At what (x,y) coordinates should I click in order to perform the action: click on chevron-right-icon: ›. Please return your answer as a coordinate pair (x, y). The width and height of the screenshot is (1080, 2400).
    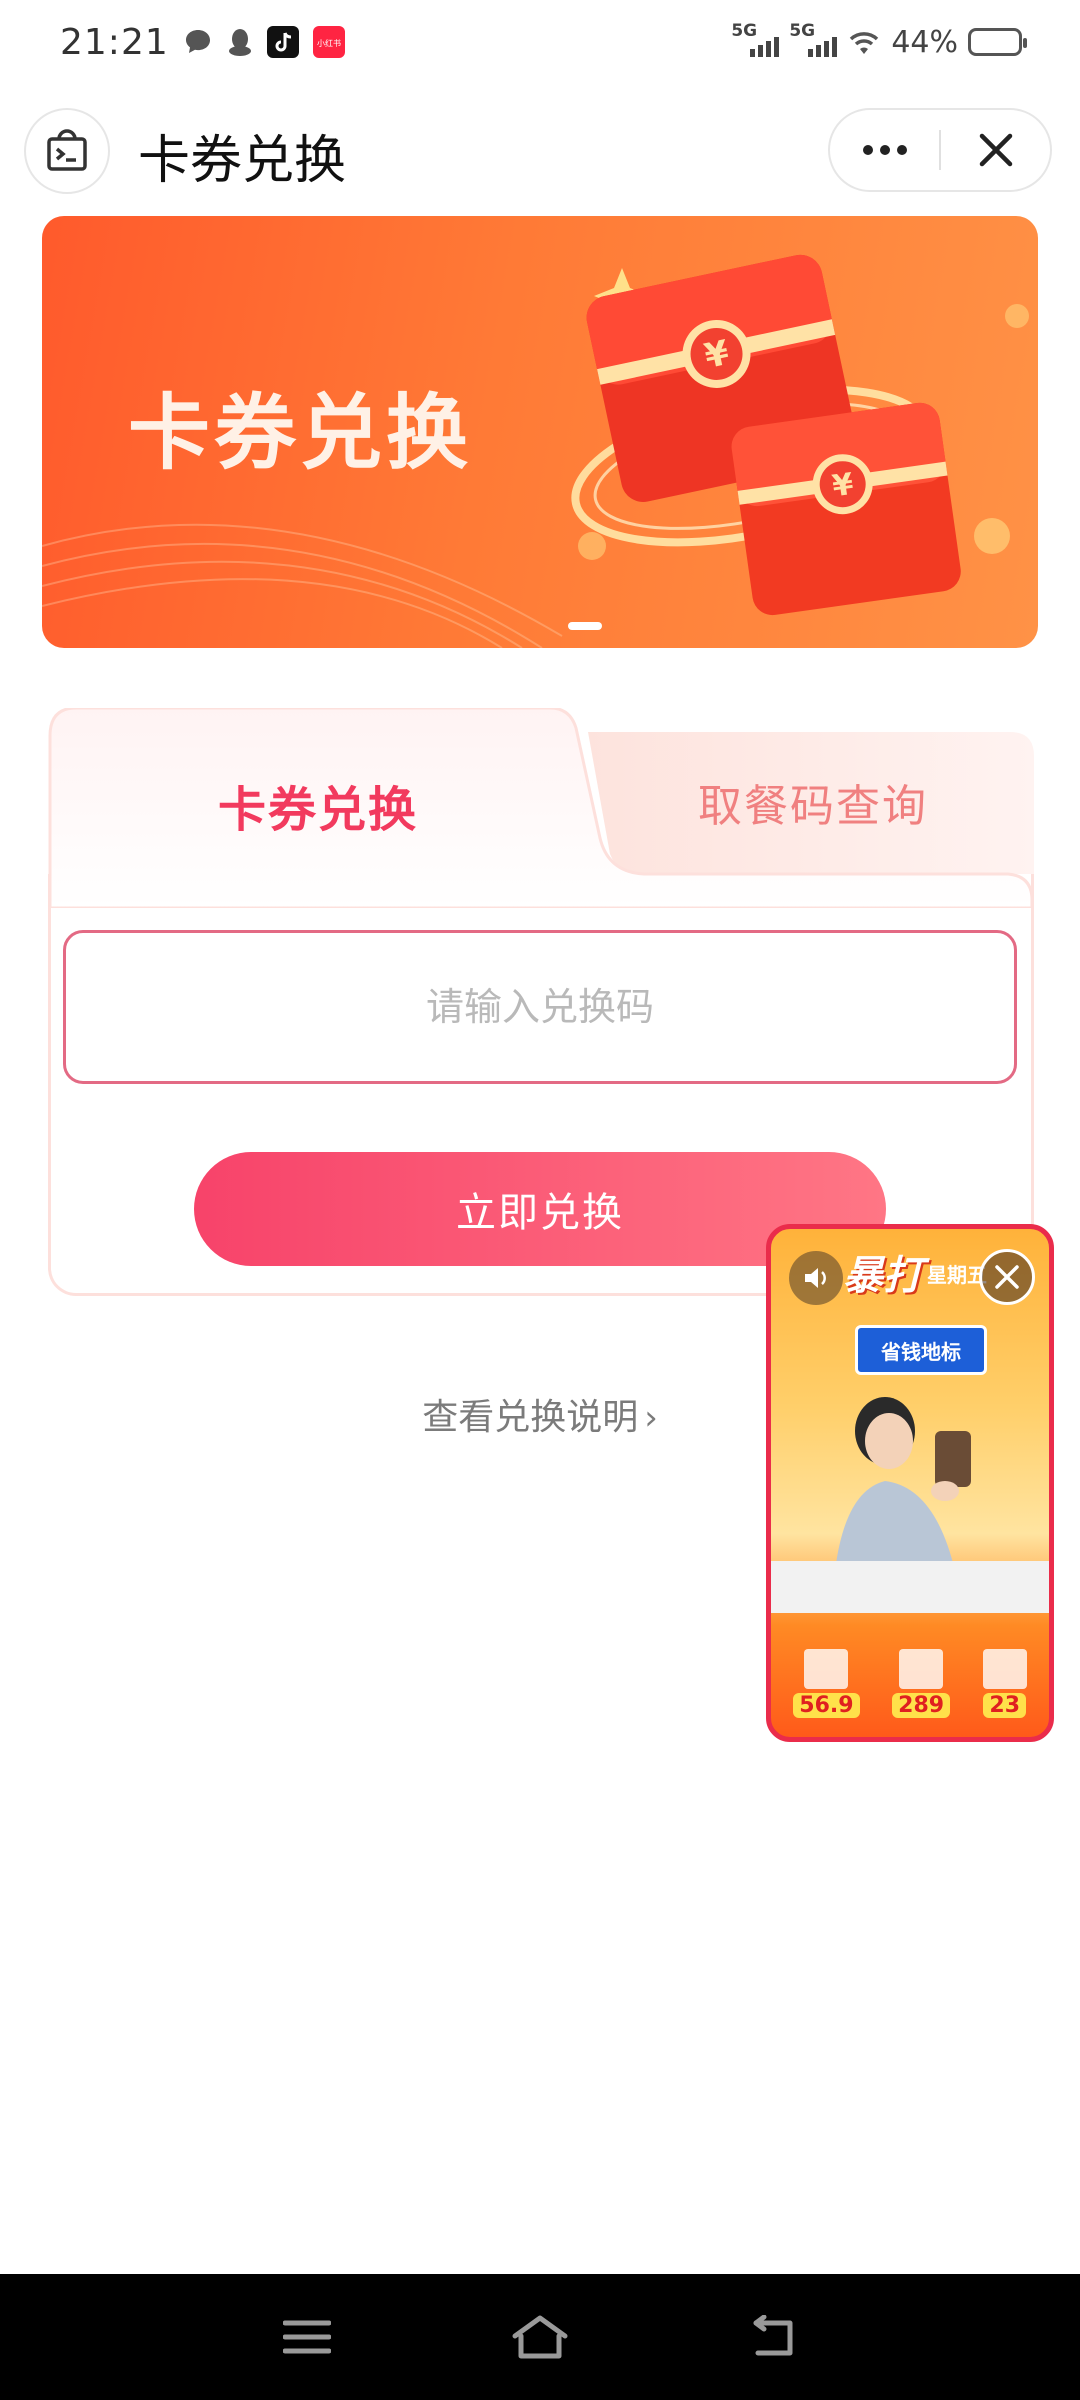
    Looking at the image, I should click on (651, 1418).